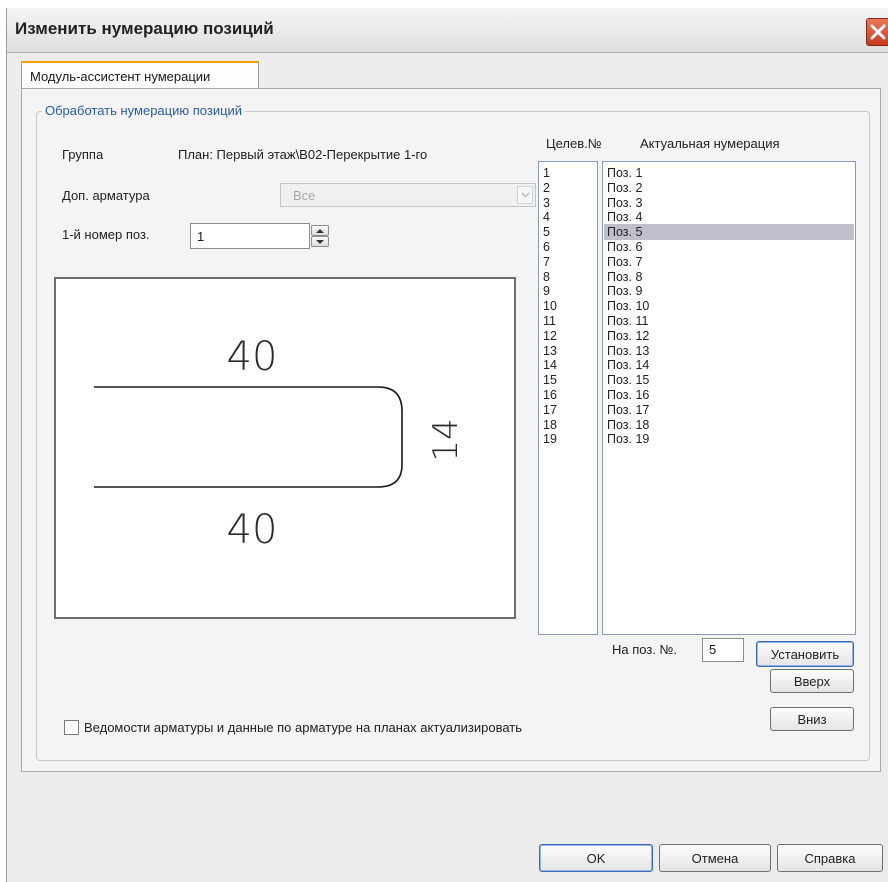 The image size is (888, 882). What do you see at coordinates (546, 203) in the screenshot?
I see `target-number-item: 3` at bounding box center [546, 203].